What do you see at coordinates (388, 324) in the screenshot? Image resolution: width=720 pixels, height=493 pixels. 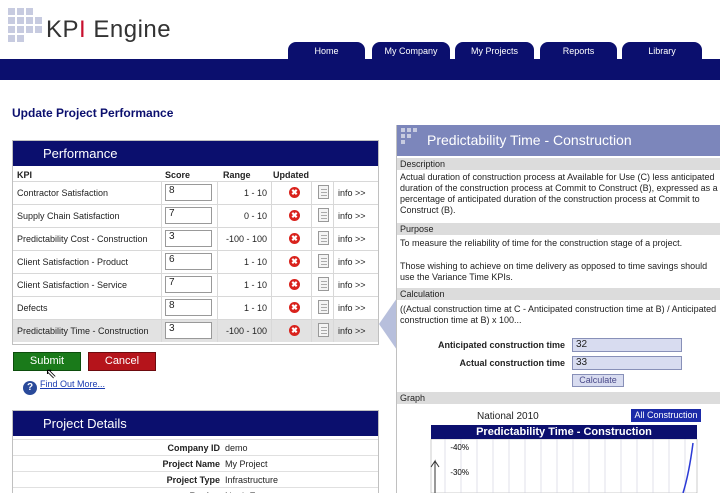 I see `panel-pointer` at bounding box center [388, 324].